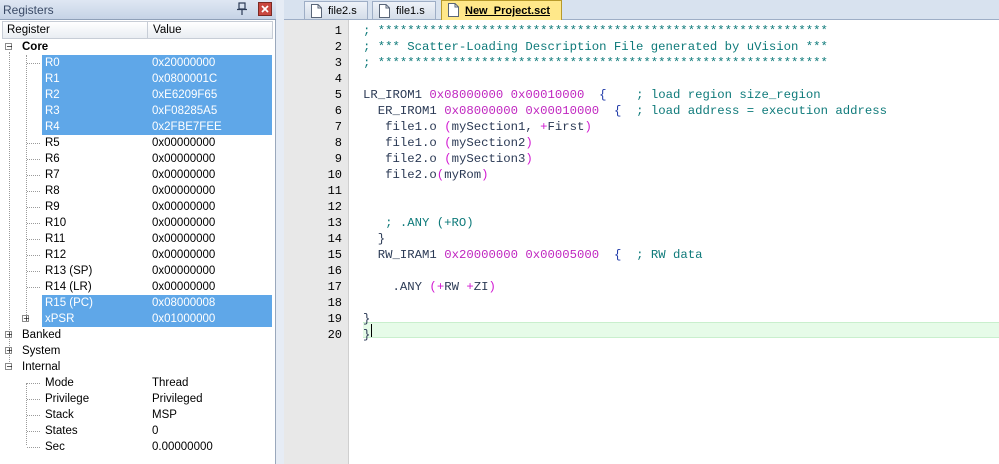  I want to click on register-name: R14 (LR), so click(68, 287).